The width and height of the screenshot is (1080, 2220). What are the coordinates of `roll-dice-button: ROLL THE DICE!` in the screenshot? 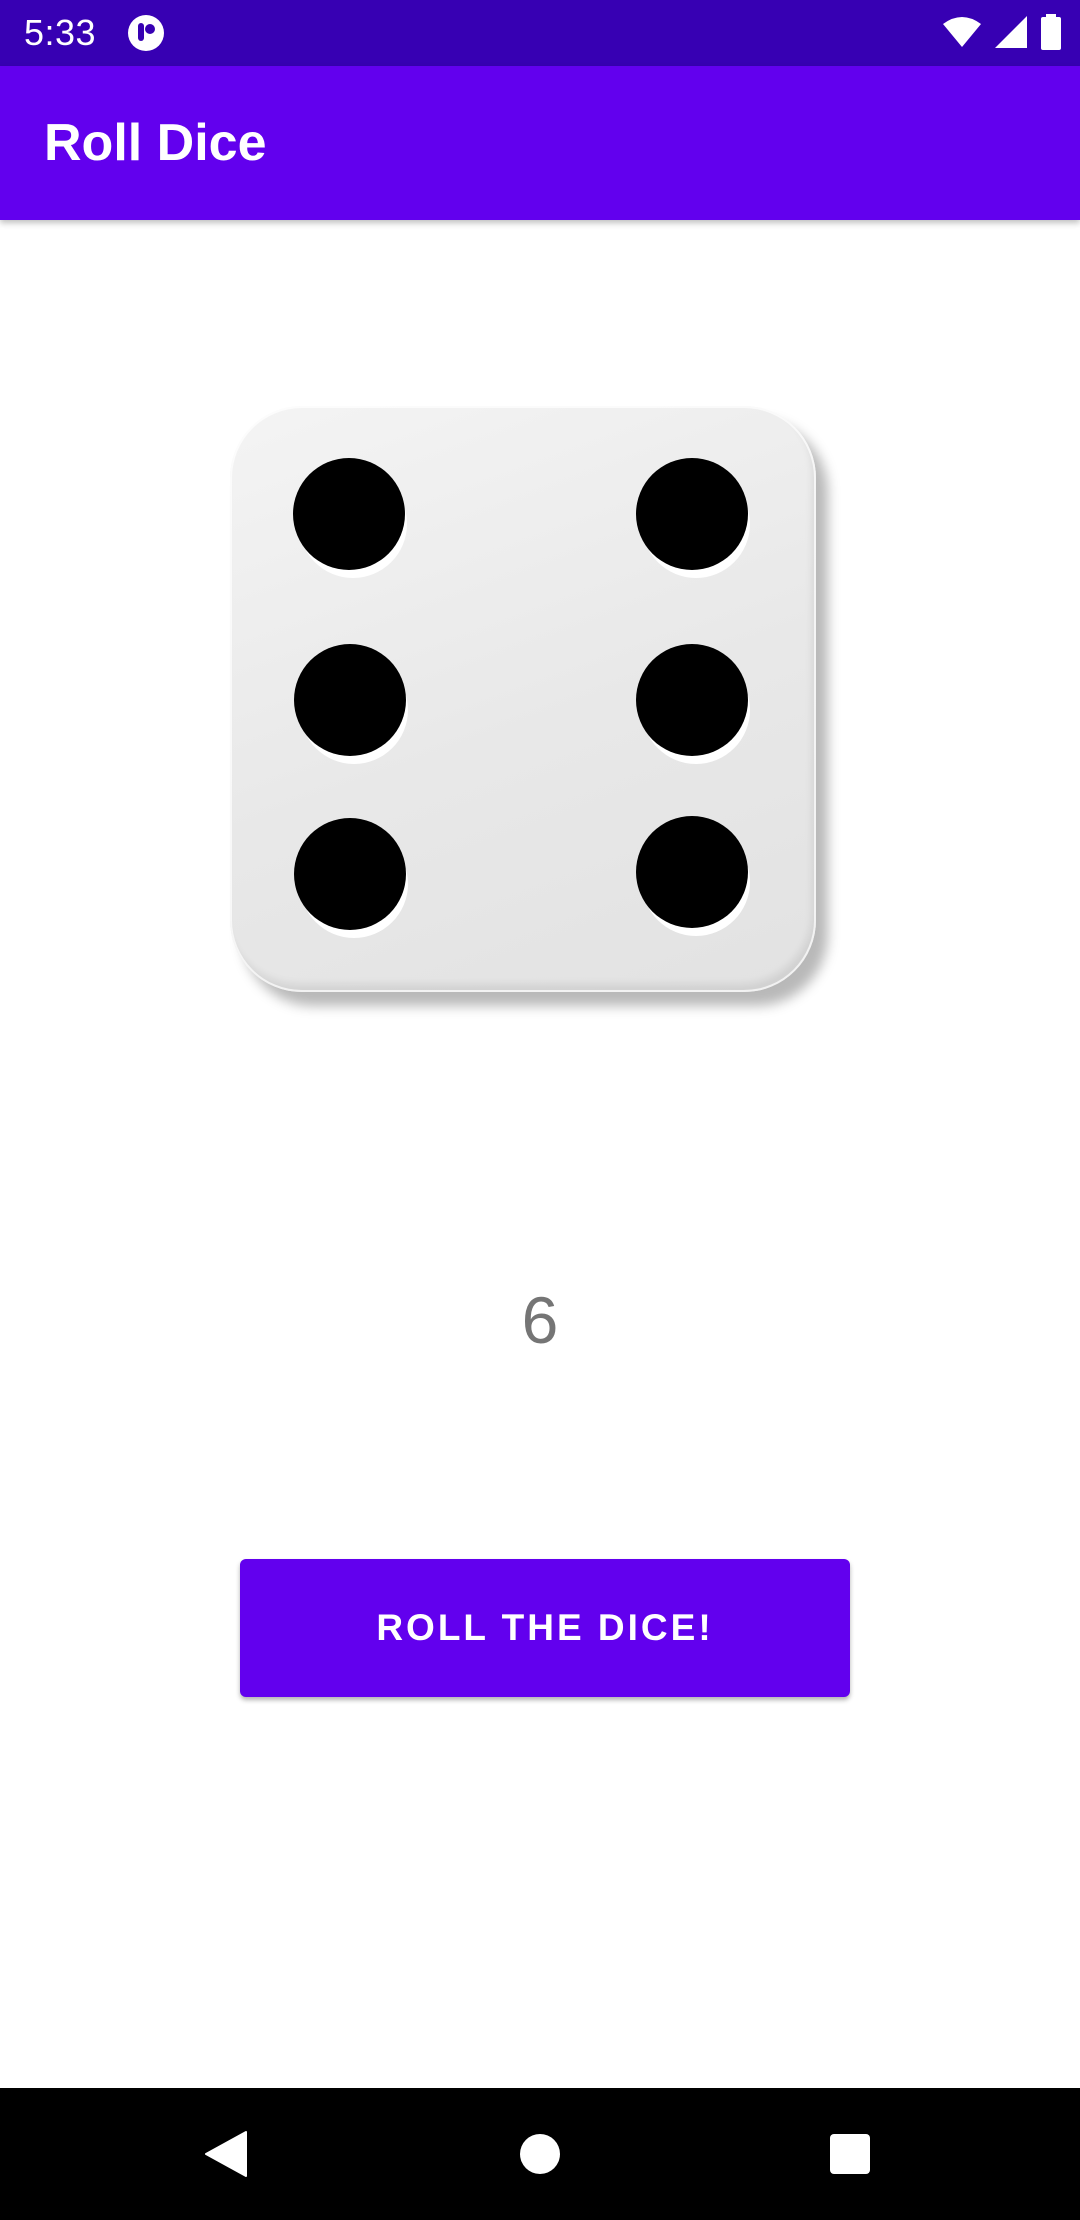 It's located at (545, 1628).